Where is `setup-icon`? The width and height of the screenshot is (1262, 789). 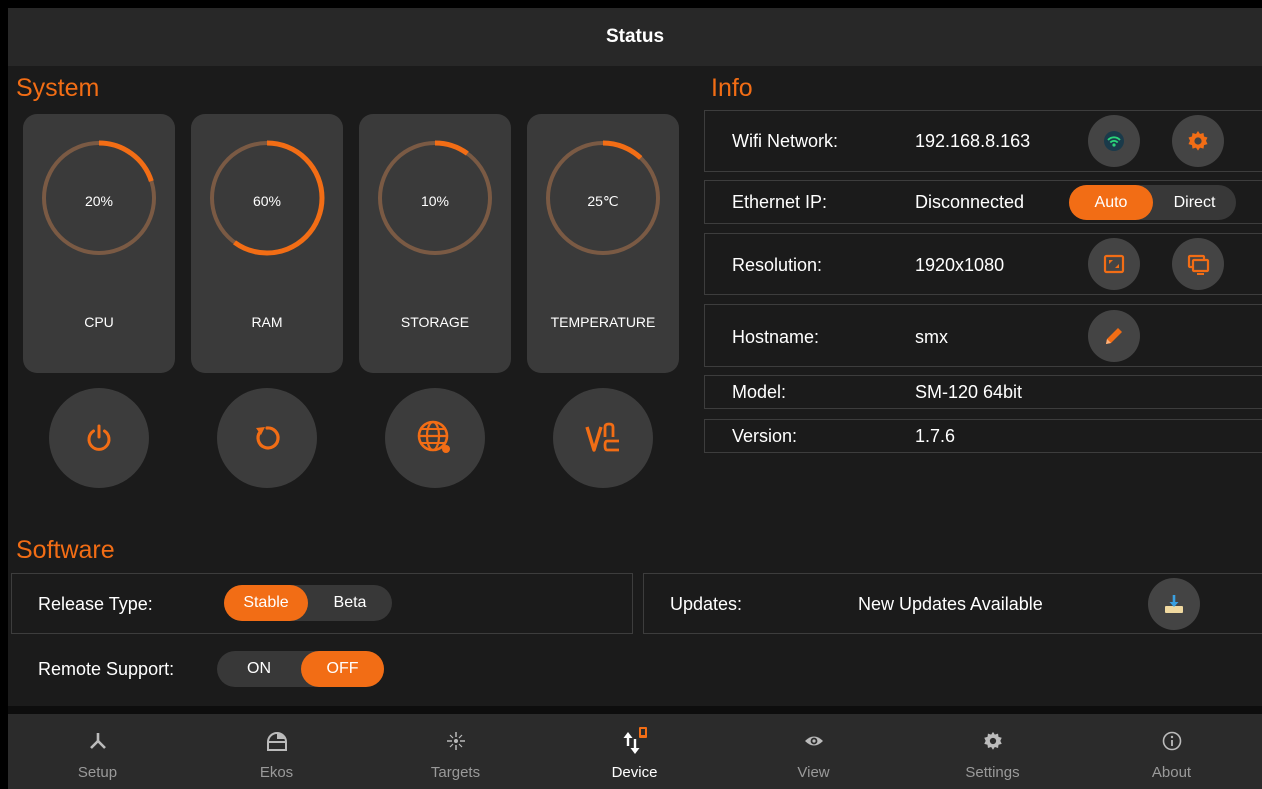 setup-icon is located at coordinates (97, 741).